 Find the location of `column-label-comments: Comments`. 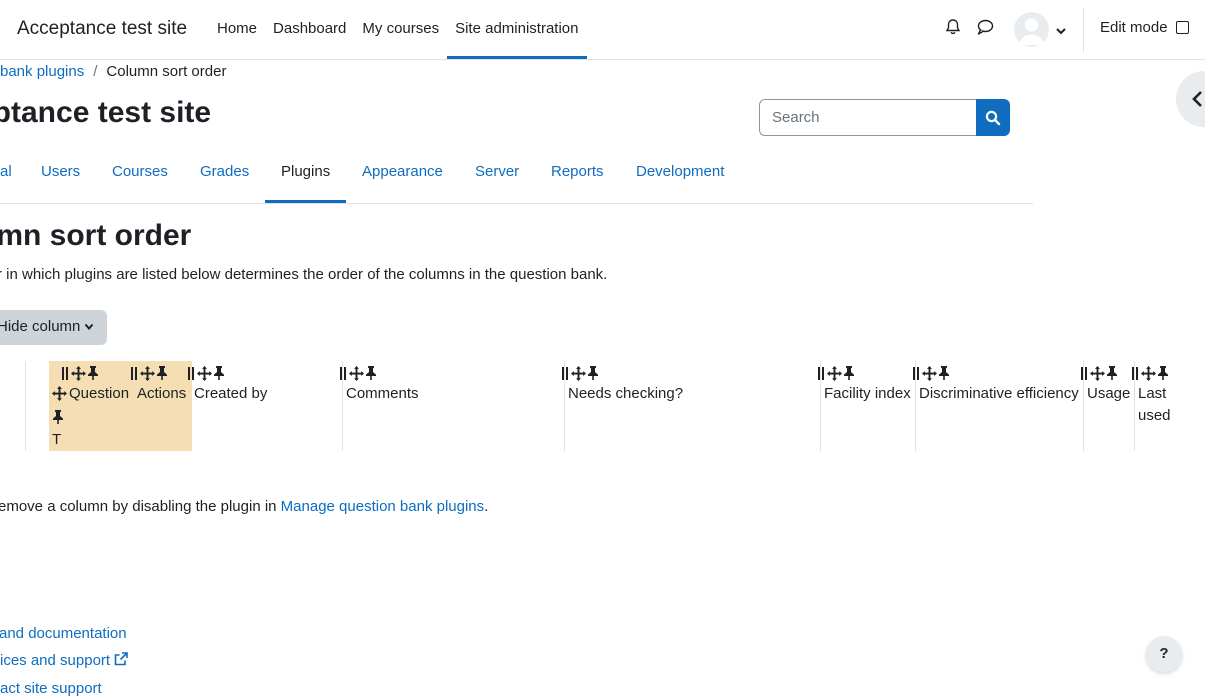

column-label-comments: Comments is located at coordinates (382, 393).